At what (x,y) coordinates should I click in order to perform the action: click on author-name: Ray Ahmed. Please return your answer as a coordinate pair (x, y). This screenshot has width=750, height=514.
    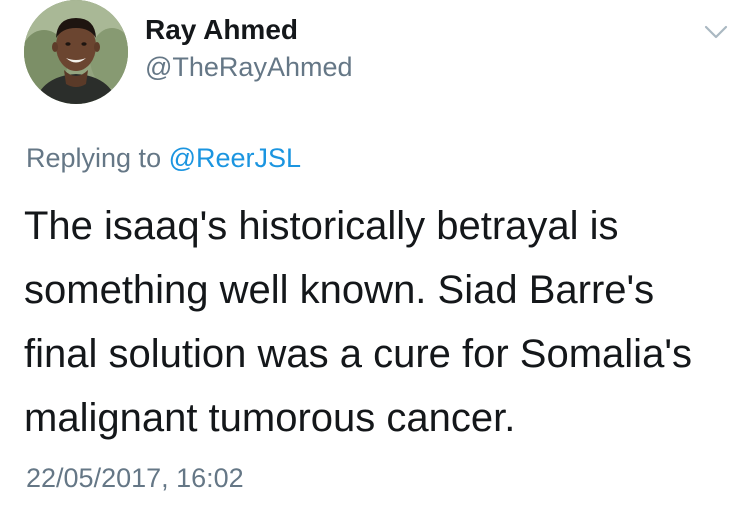
    Looking at the image, I should click on (221, 30).